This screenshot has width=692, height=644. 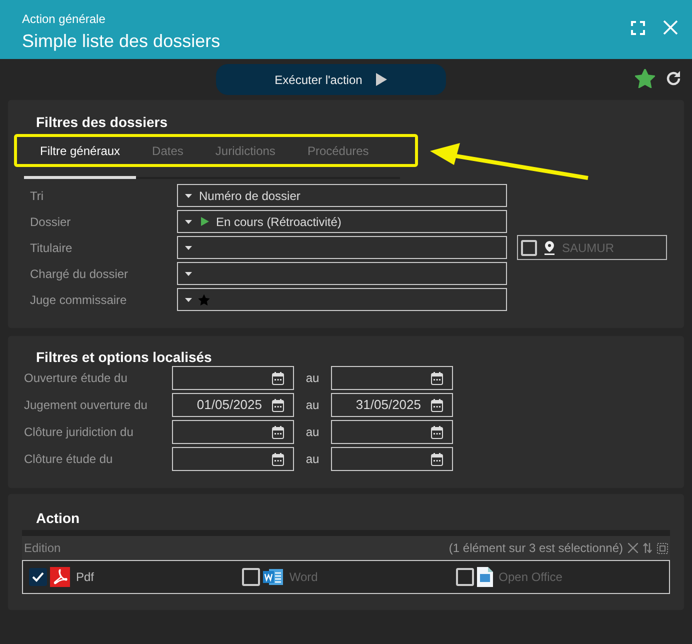 What do you see at coordinates (670, 27) in the screenshot?
I see `close-icon` at bounding box center [670, 27].